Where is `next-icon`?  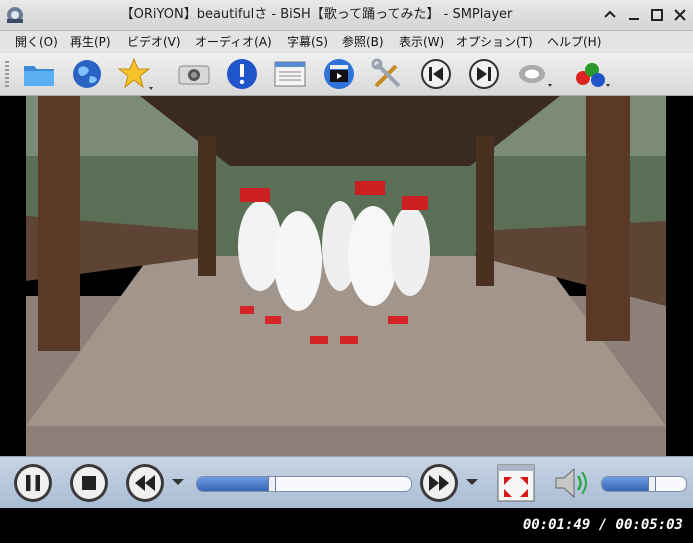 next-icon is located at coordinates (484, 74).